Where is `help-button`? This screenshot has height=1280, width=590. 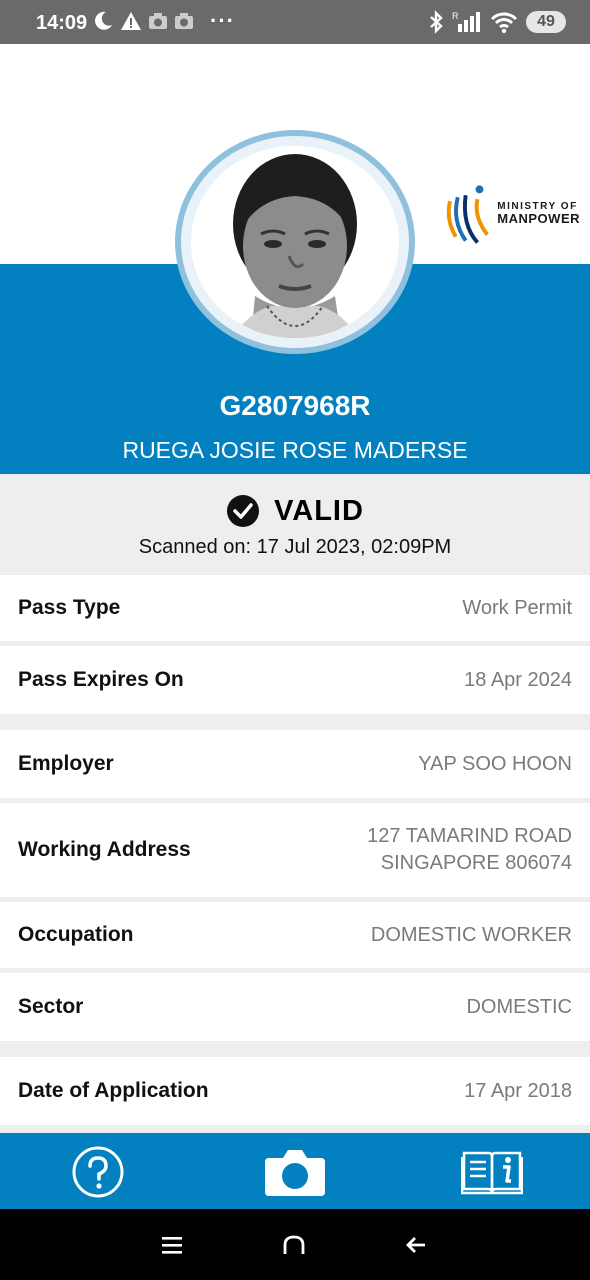 help-button is located at coordinates (98, 1172).